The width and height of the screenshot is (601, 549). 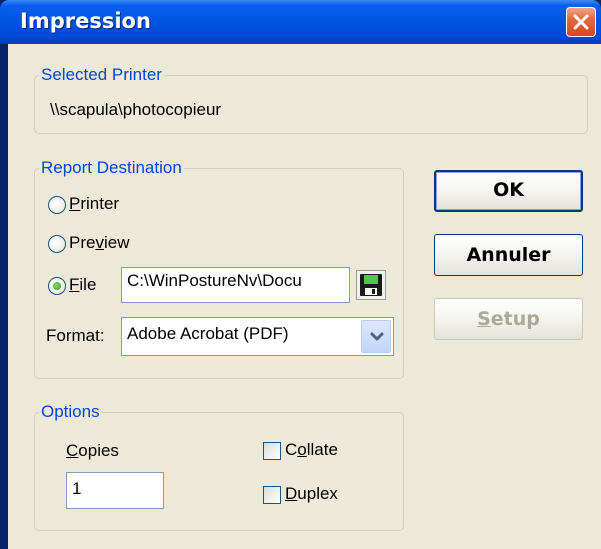 I want to click on format-label: Format:, so click(x=75, y=335).